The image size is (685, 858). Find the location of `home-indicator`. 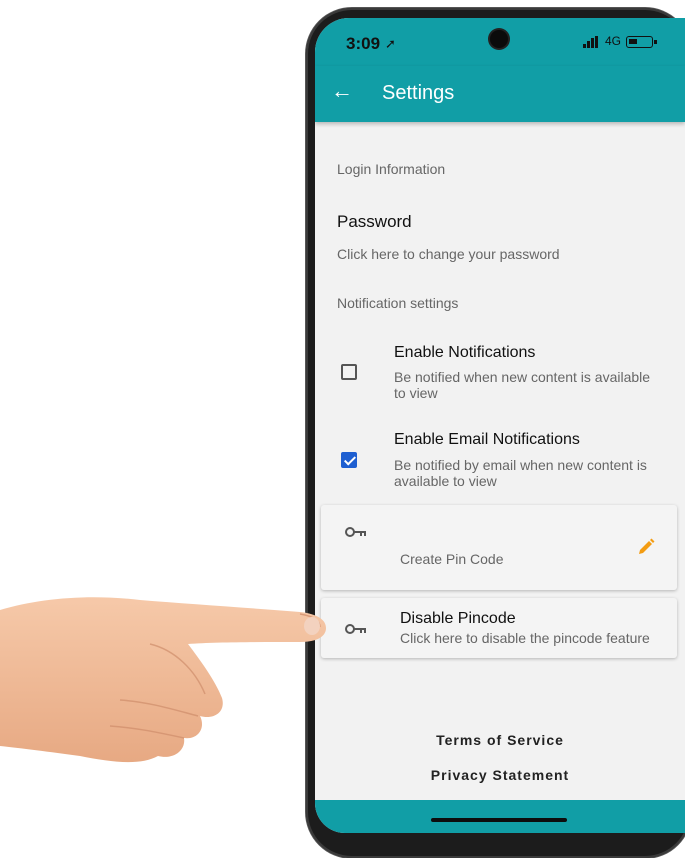

home-indicator is located at coordinates (499, 820).